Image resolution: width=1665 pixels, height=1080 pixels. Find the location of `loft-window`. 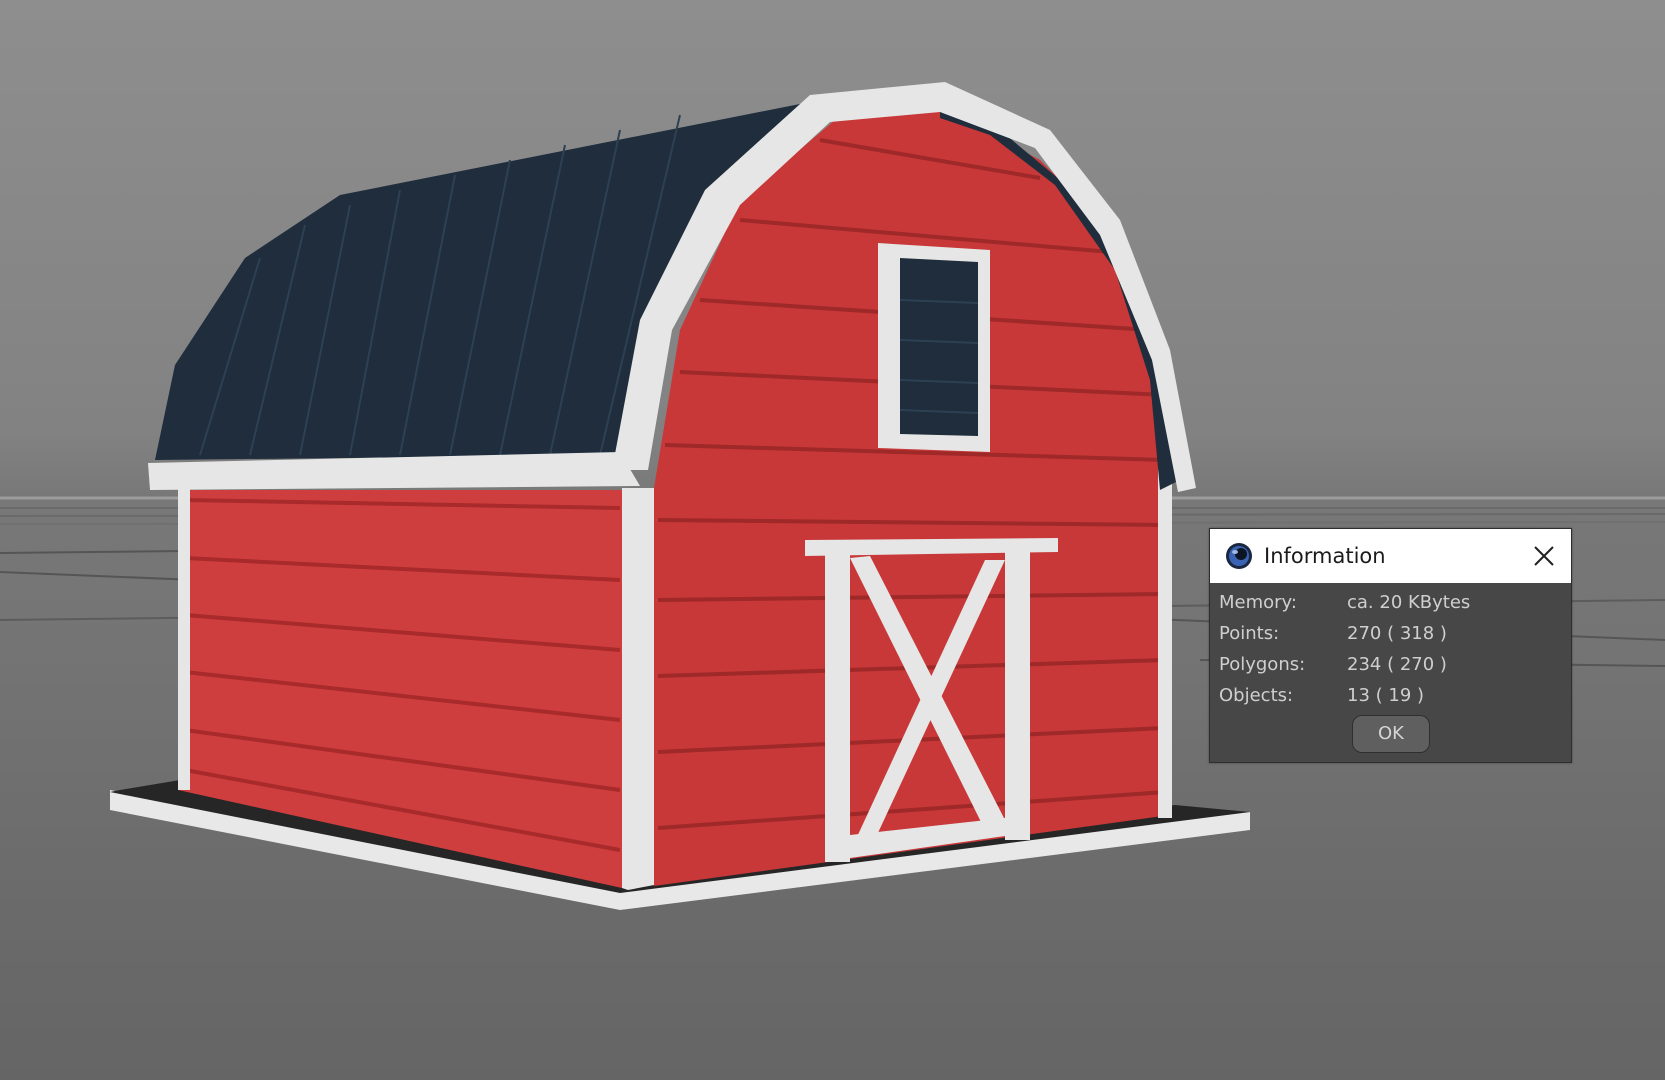

loft-window is located at coordinates (934, 347).